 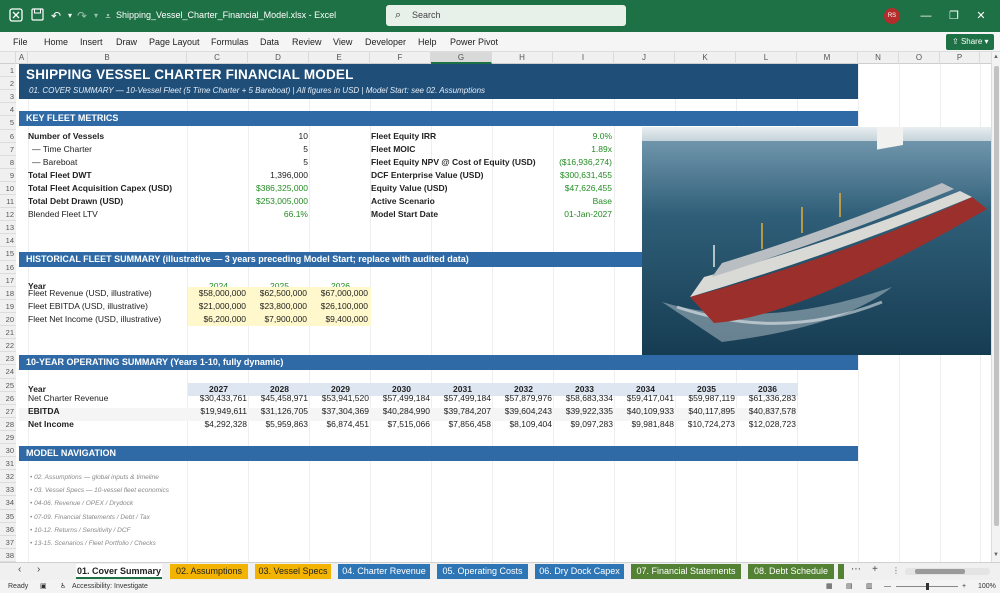 What do you see at coordinates (552, 136) in the screenshot?
I see `metric-value: 9.0%` at bounding box center [552, 136].